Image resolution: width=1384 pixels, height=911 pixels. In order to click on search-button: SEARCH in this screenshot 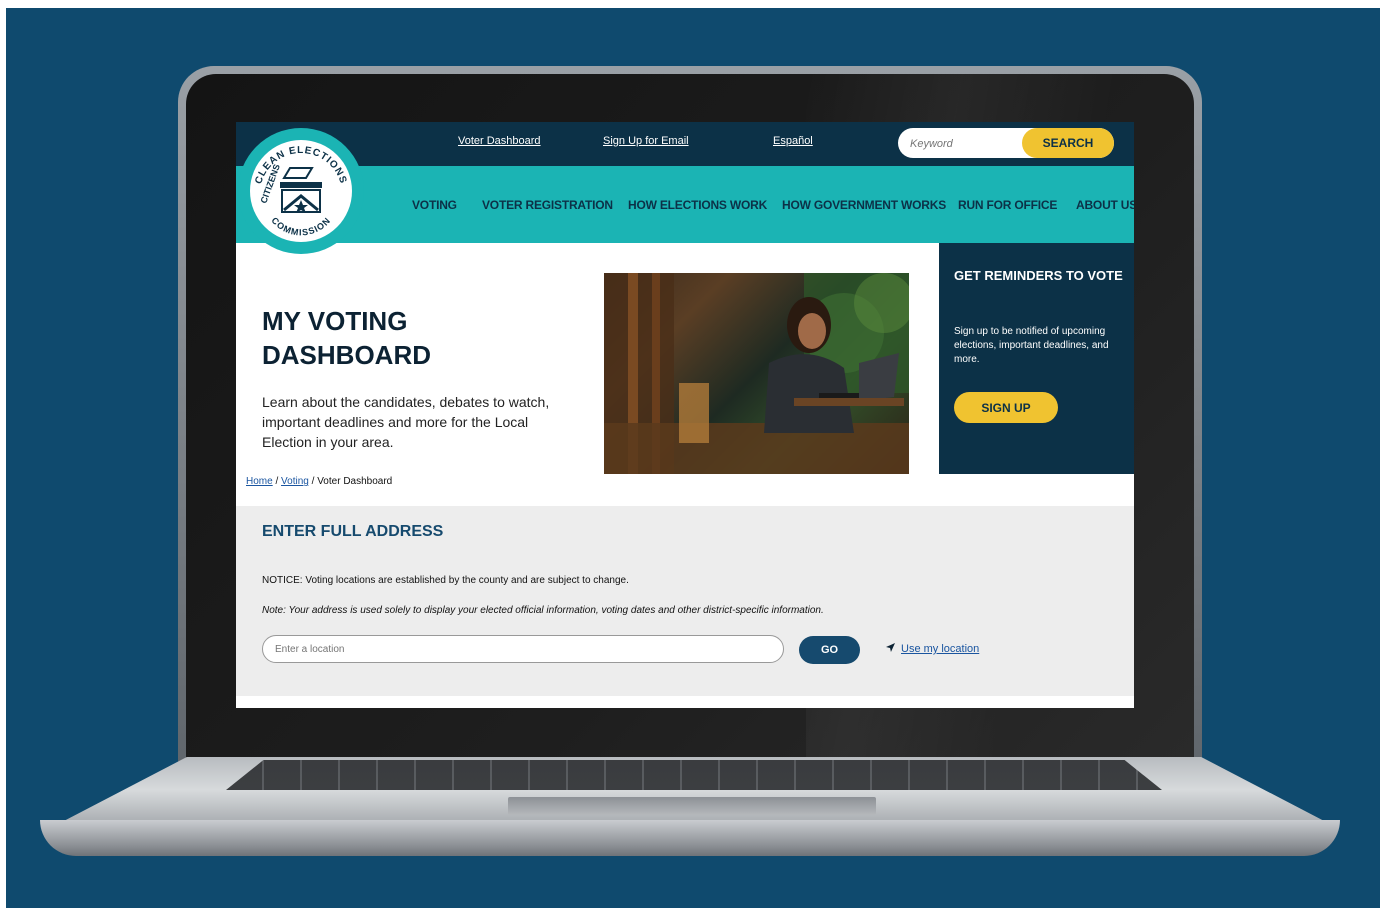, I will do `click(1068, 143)`.